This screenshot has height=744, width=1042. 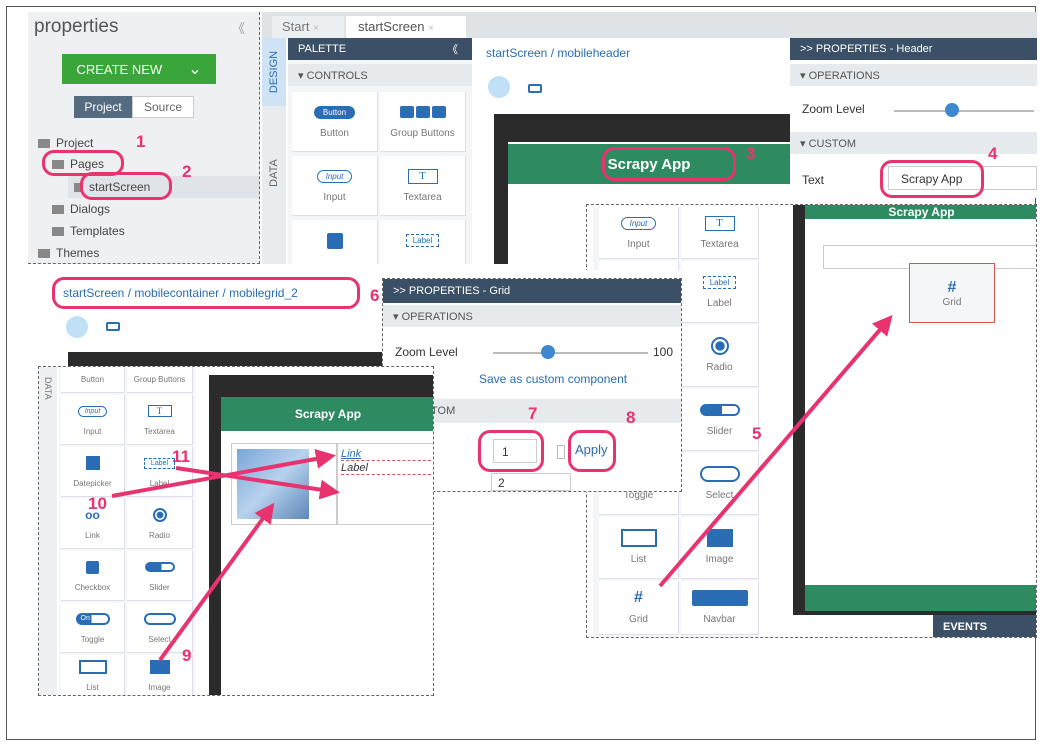 What do you see at coordinates (139, 69) in the screenshot?
I see `create-new-button: CREATE NEW ⌄` at bounding box center [139, 69].